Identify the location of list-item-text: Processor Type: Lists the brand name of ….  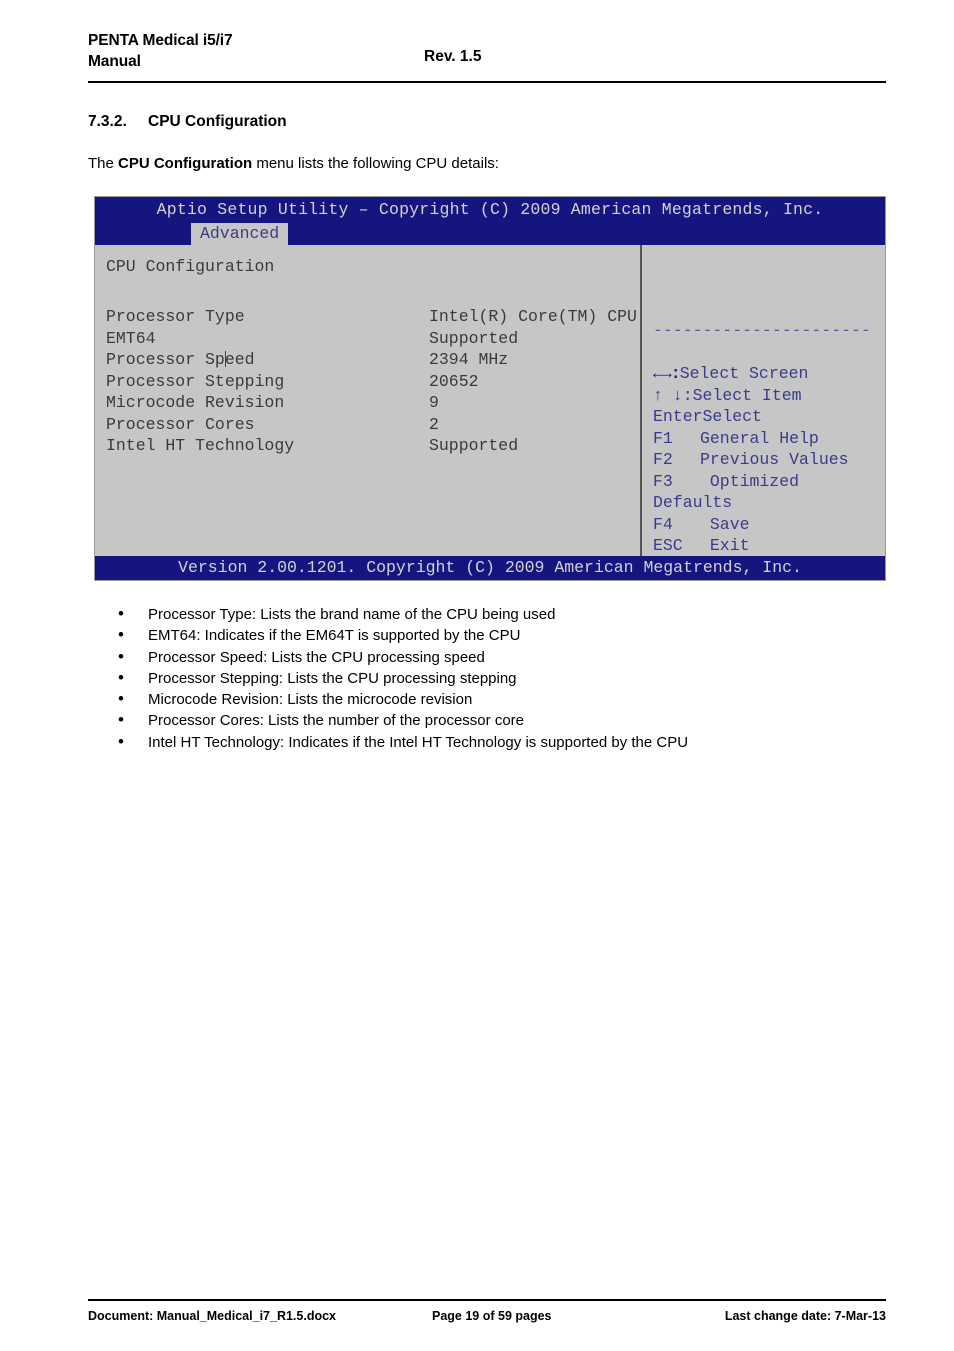
(352, 614).